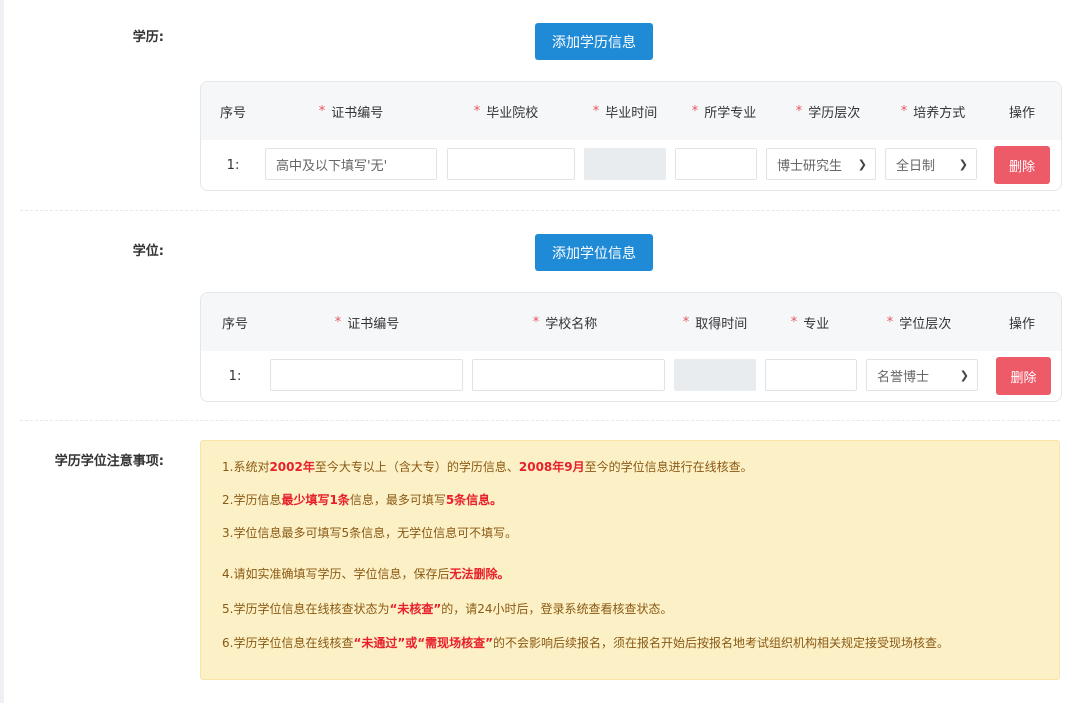 This screenshot has height=703, width=1080. What do you see at coordinates (366, 375) in the screenshot?
I see `deg-cert-input` at bounding box center [366, 375].